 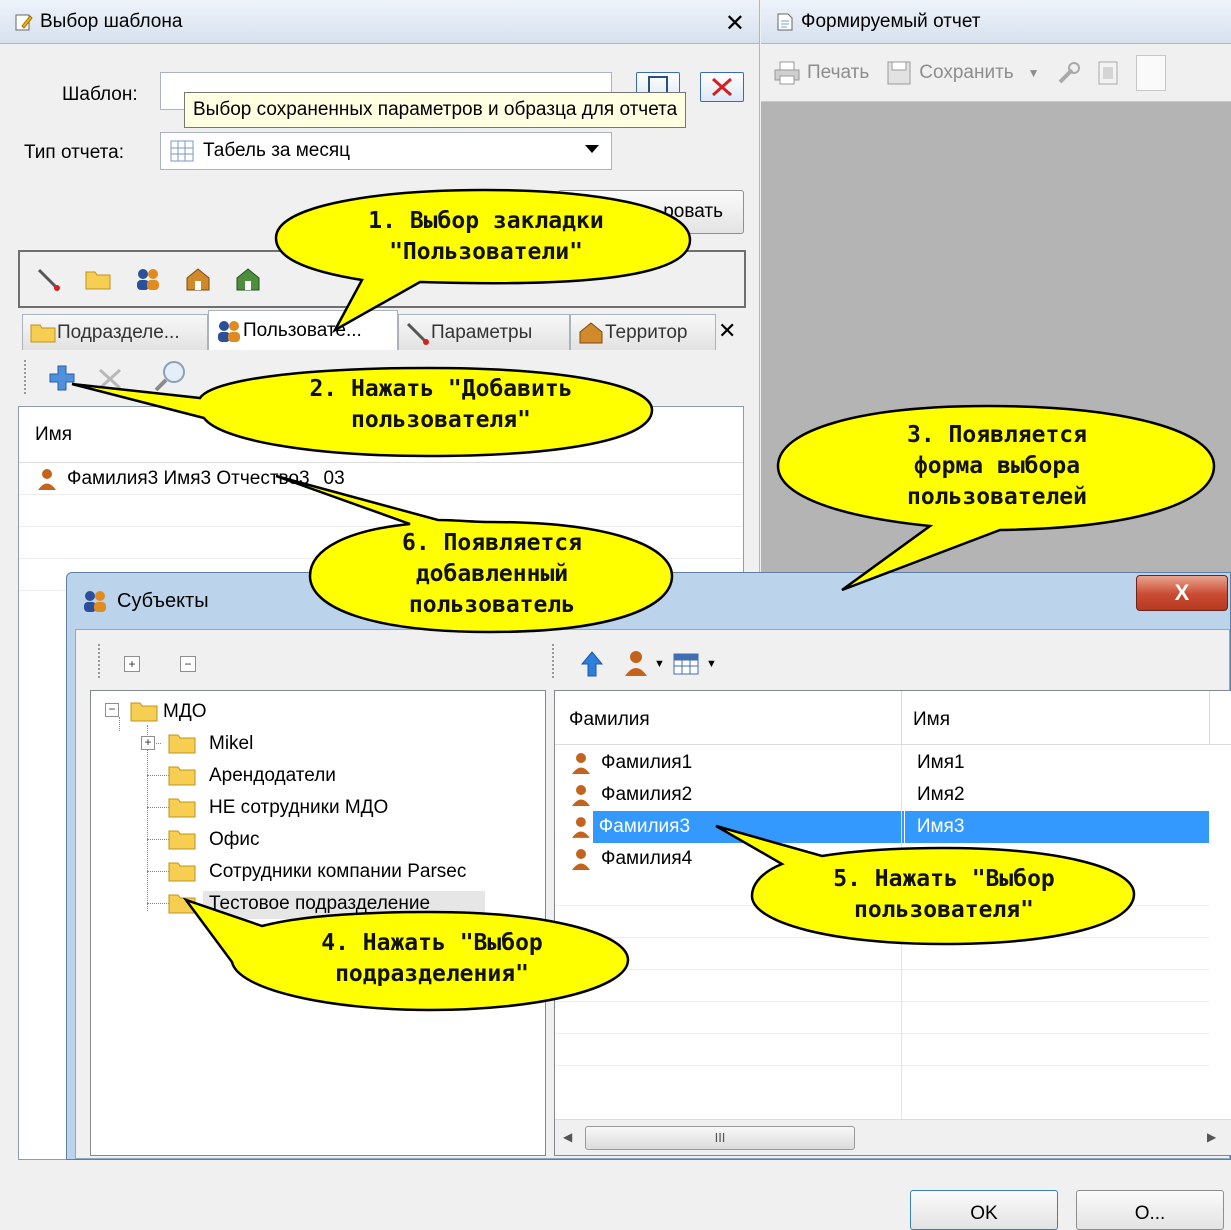 I want to click on ok-label: OK, so click(x=984, y=1213).